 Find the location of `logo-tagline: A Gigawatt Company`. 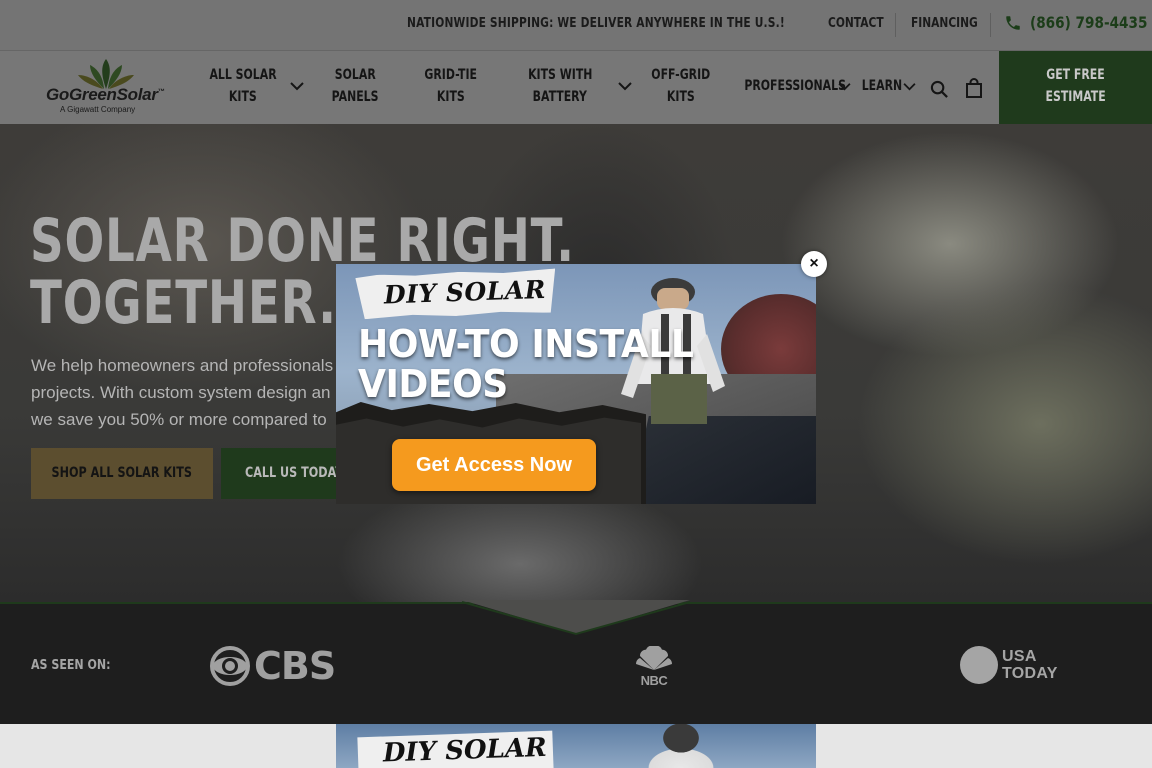

logo-tagline: A Gigawatt Company is located at coordinates (98, 109).